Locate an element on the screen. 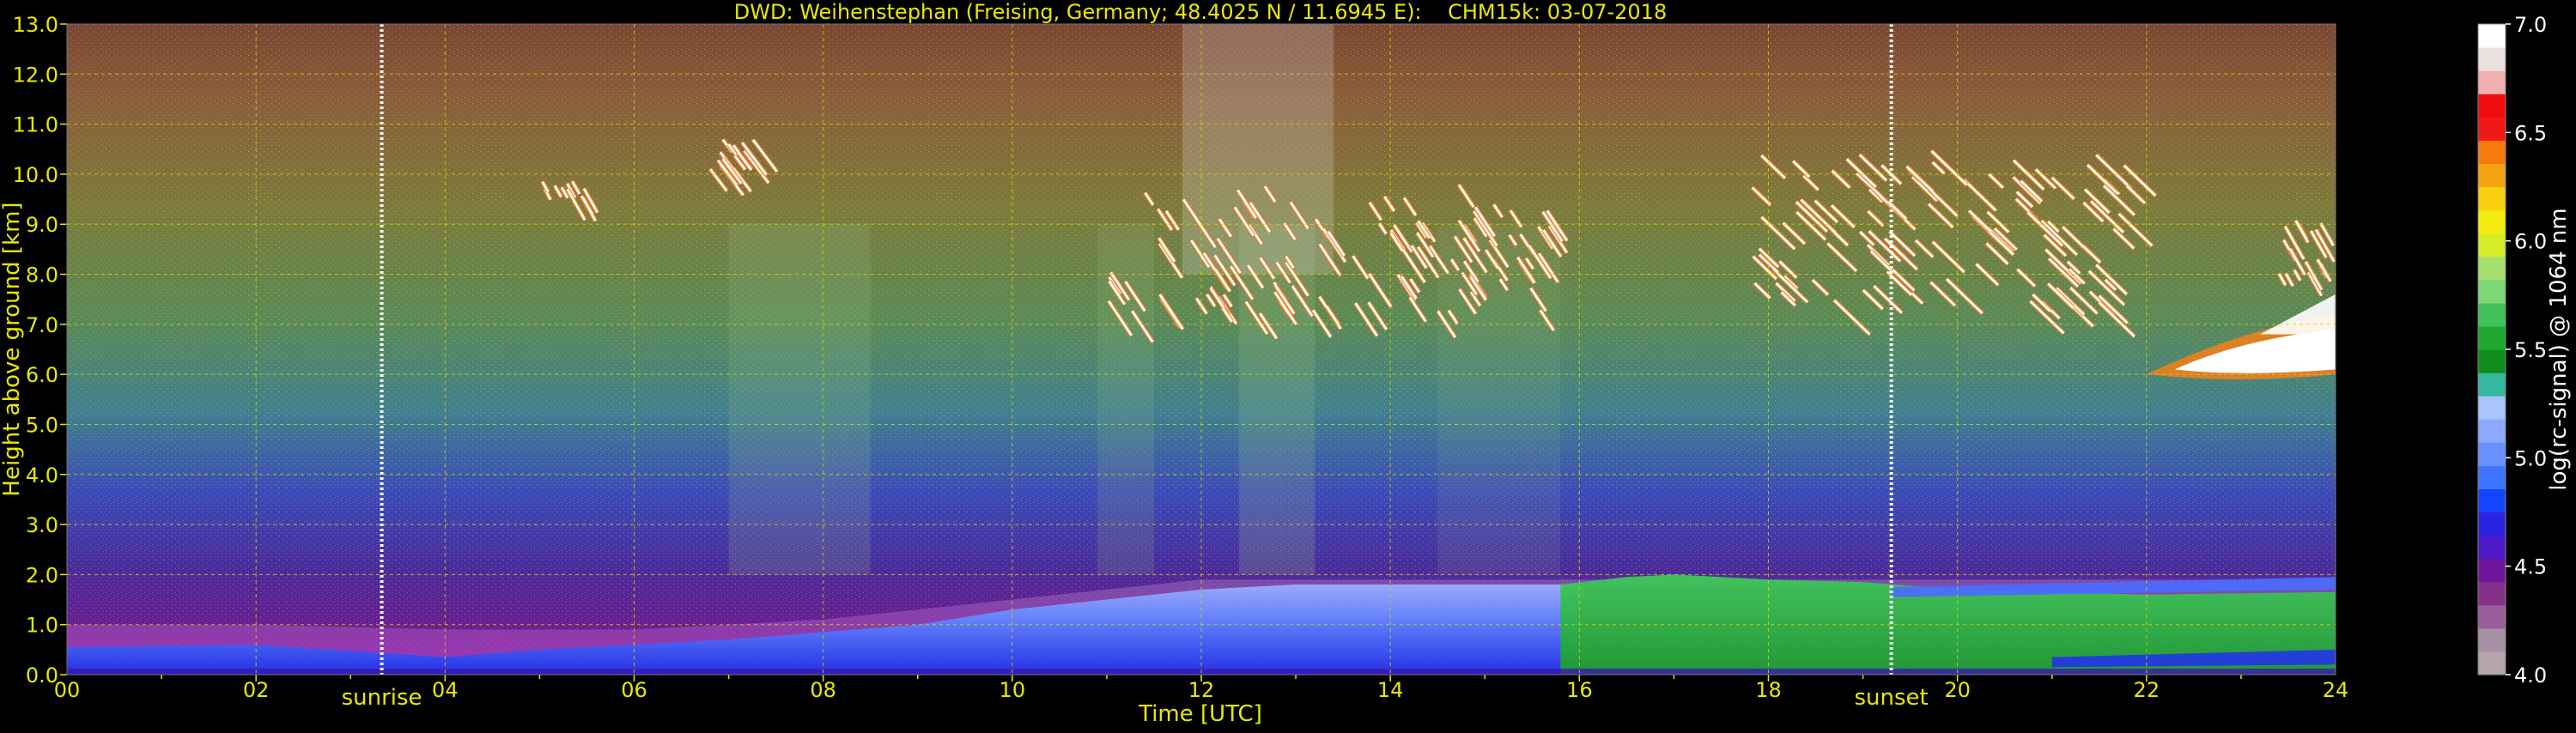 The height and width of the screenshot is (733, 2576). y-tick-label: 2.0 is located at coordinates (42, 575).